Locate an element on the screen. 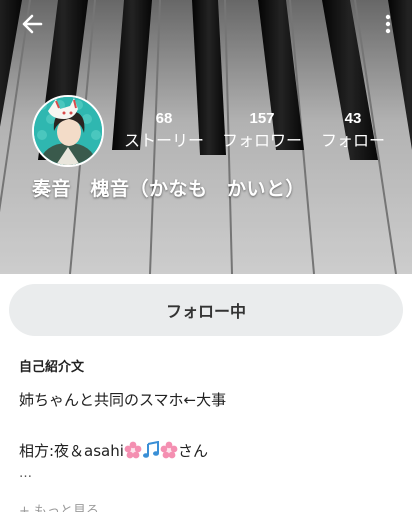  following-count: 43 is located at coordinates (353, 118).